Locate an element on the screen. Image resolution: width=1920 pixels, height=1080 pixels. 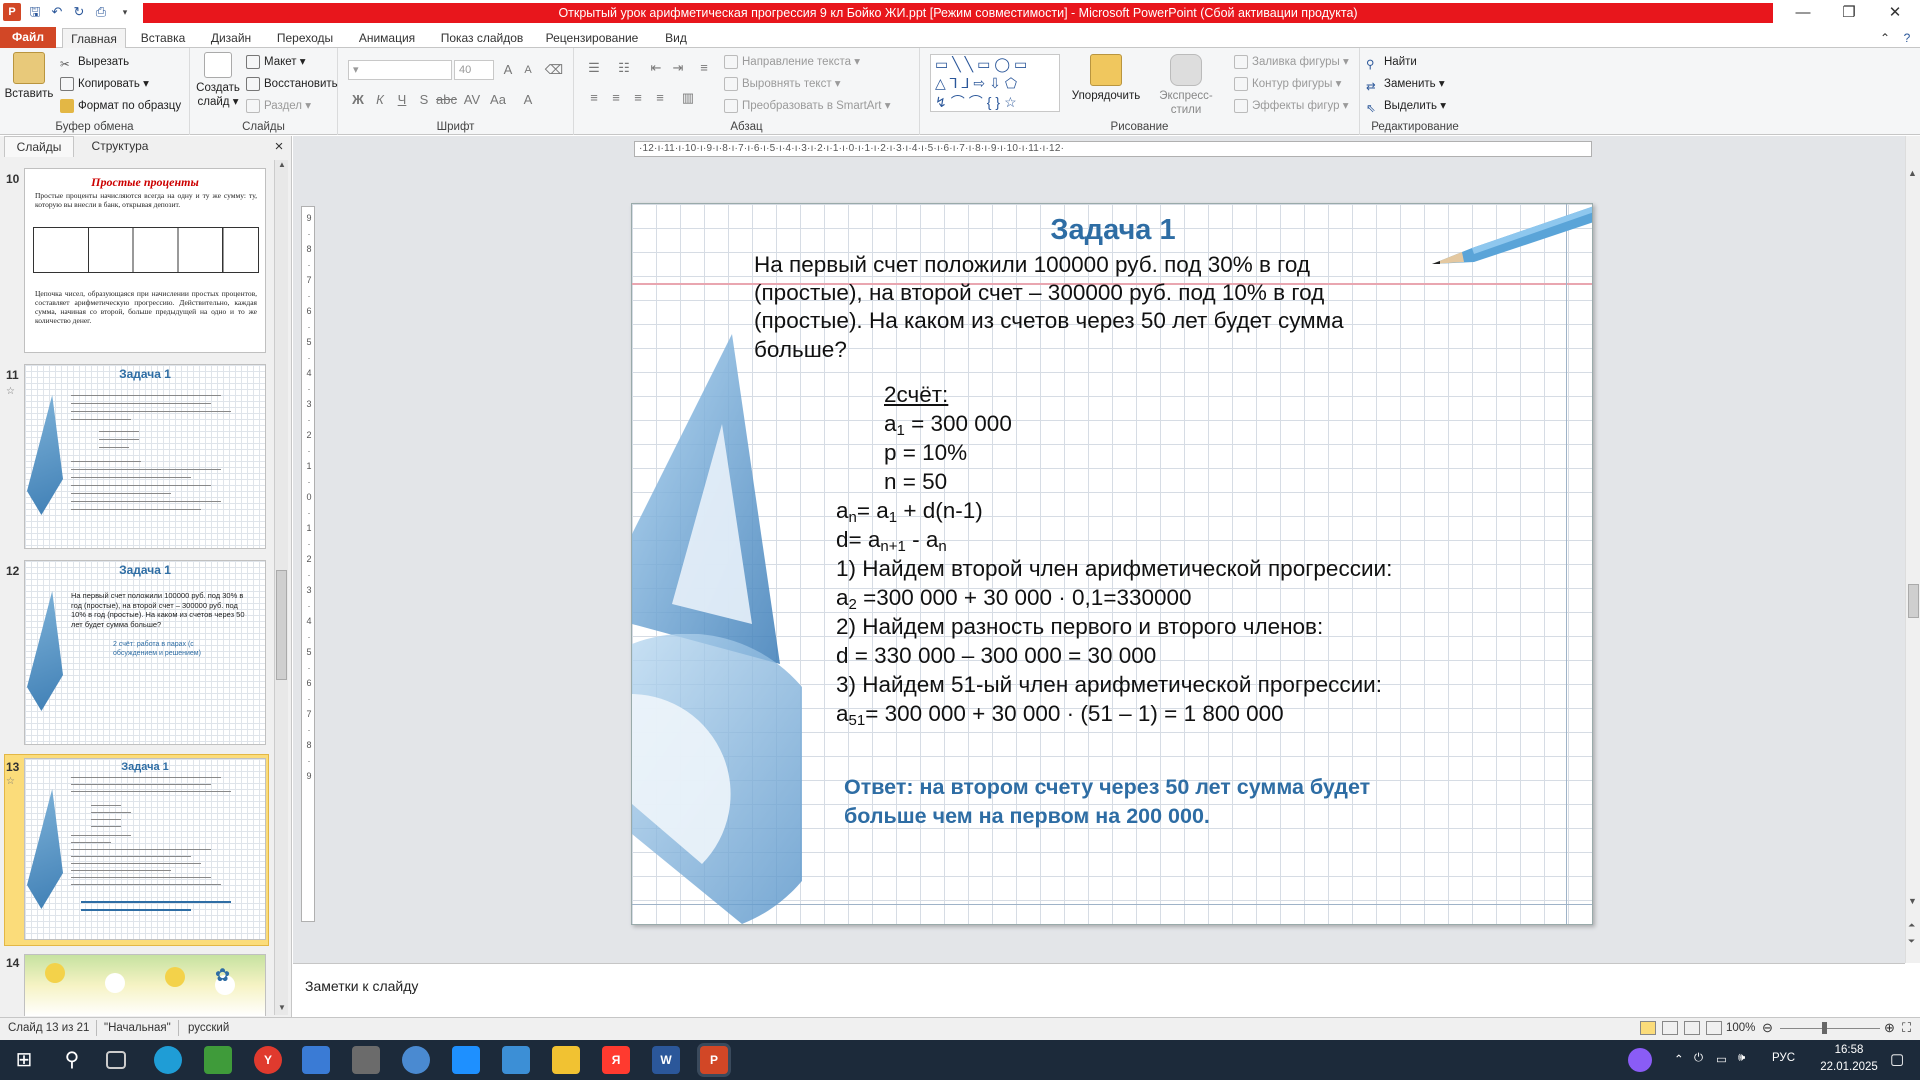
layout-button: Макет ▾ is located at coordinates (276, 62).